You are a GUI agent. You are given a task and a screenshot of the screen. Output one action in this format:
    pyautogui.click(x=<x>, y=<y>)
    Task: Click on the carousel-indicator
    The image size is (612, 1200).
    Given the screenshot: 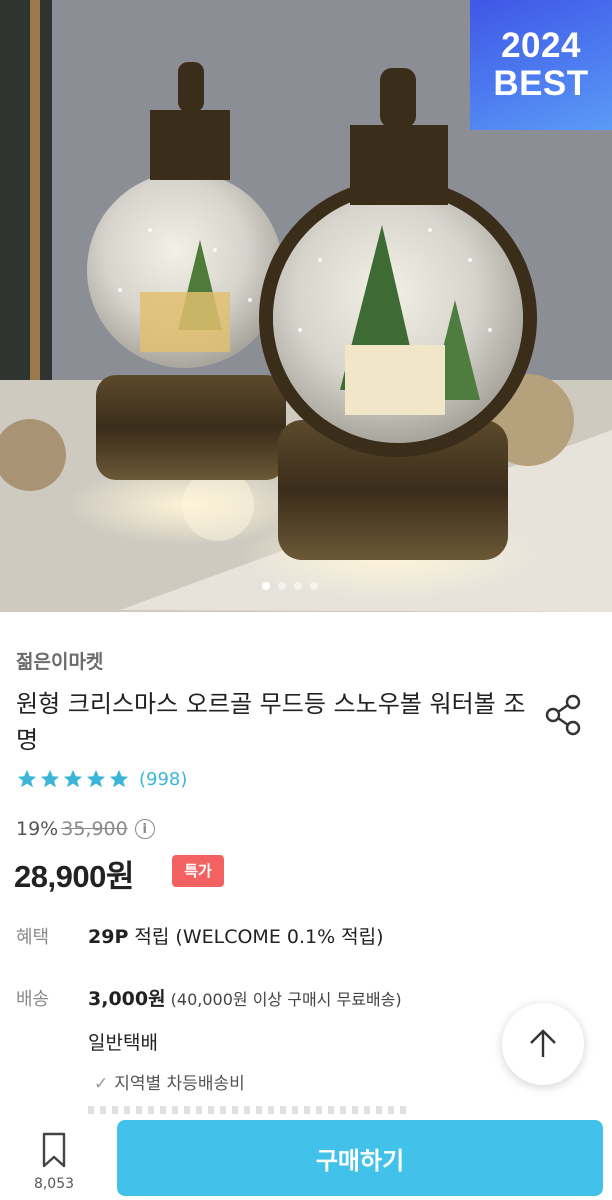 What is the action you would take?
    pyautogui.click(x=290, y=586)
    